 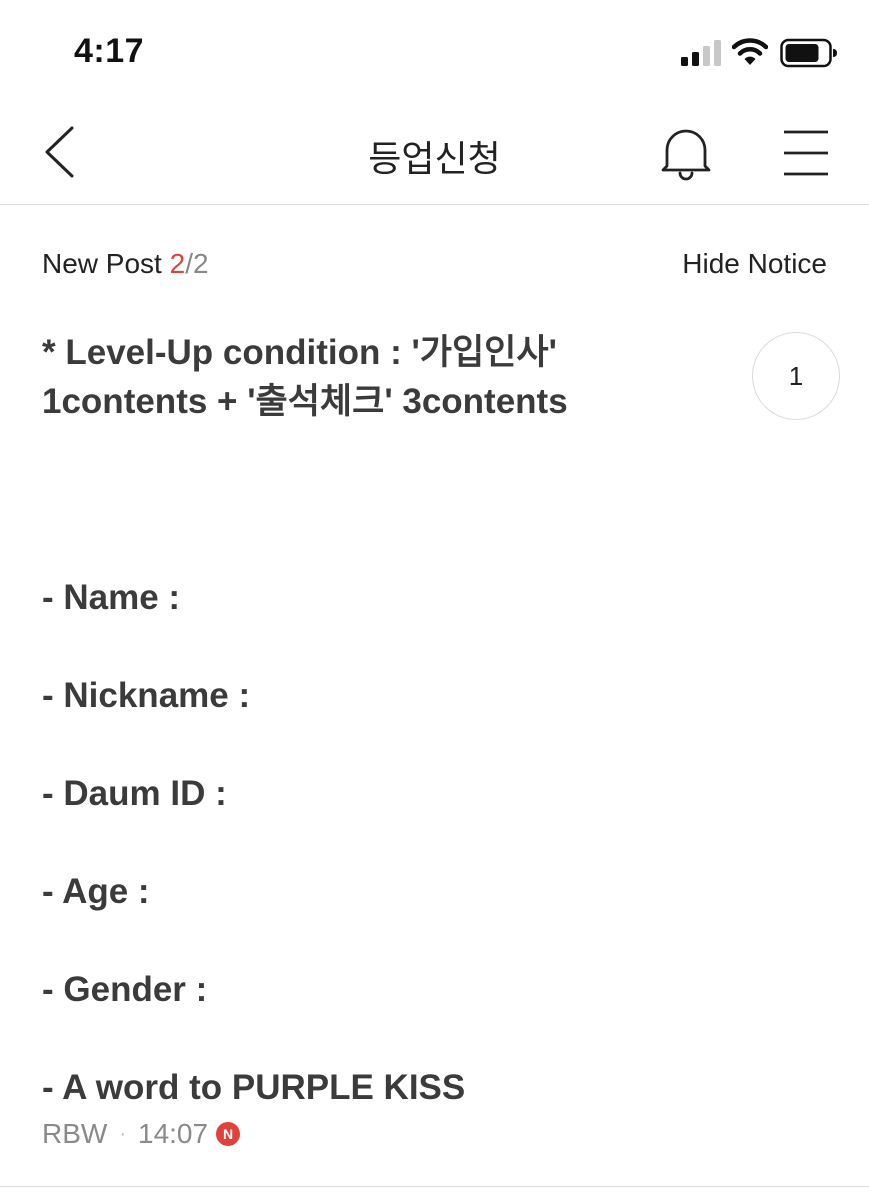 What do you see at coordinates (750, 51) in the screenshot?
I see `wifi-icon` at bounding box center [750, 51].